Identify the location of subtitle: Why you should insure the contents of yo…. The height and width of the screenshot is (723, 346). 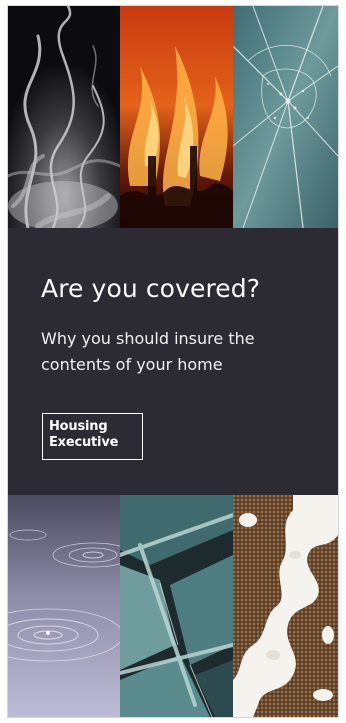
(148, 351).